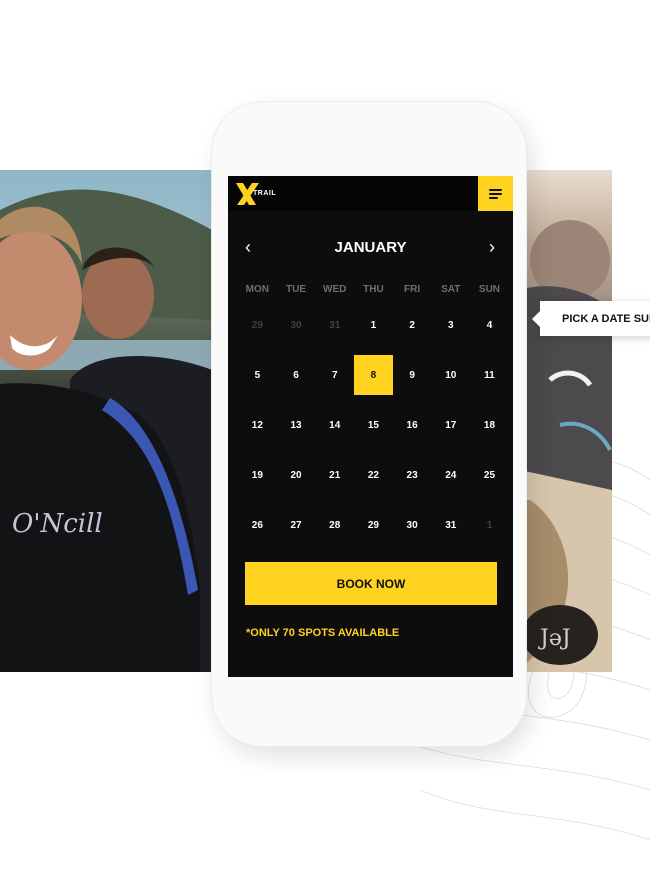  I want to click on calendar-day-label: 12, so click(257, 425).